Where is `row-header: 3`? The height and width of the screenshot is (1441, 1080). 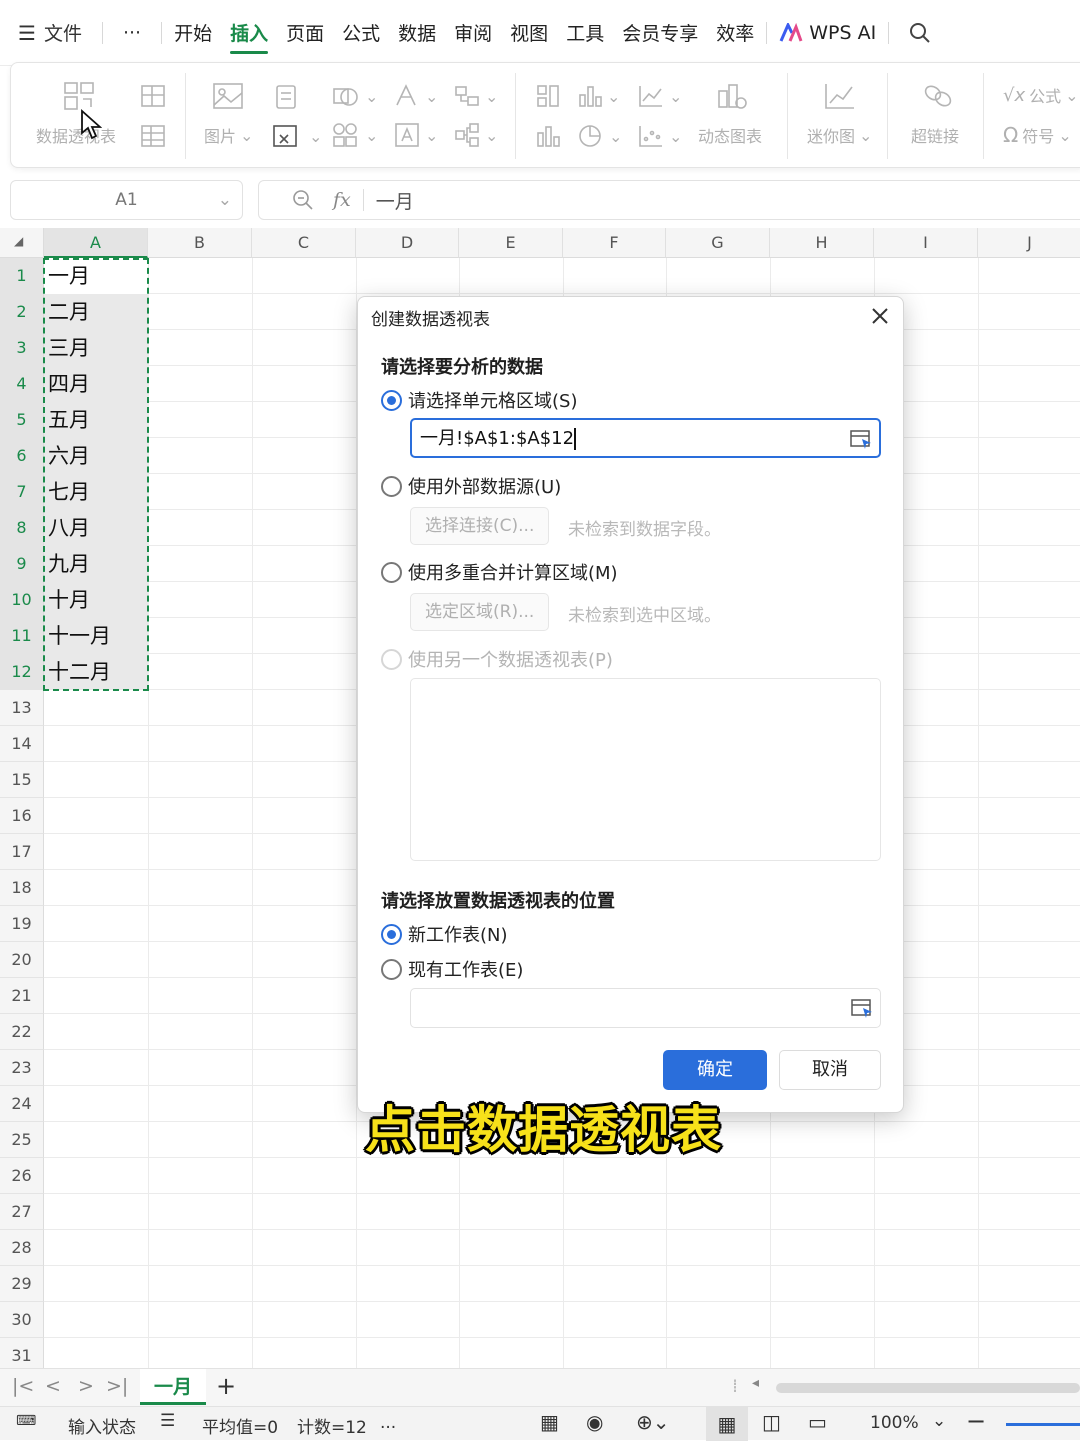
row-header: 3 is located at coordinates (22, 348).